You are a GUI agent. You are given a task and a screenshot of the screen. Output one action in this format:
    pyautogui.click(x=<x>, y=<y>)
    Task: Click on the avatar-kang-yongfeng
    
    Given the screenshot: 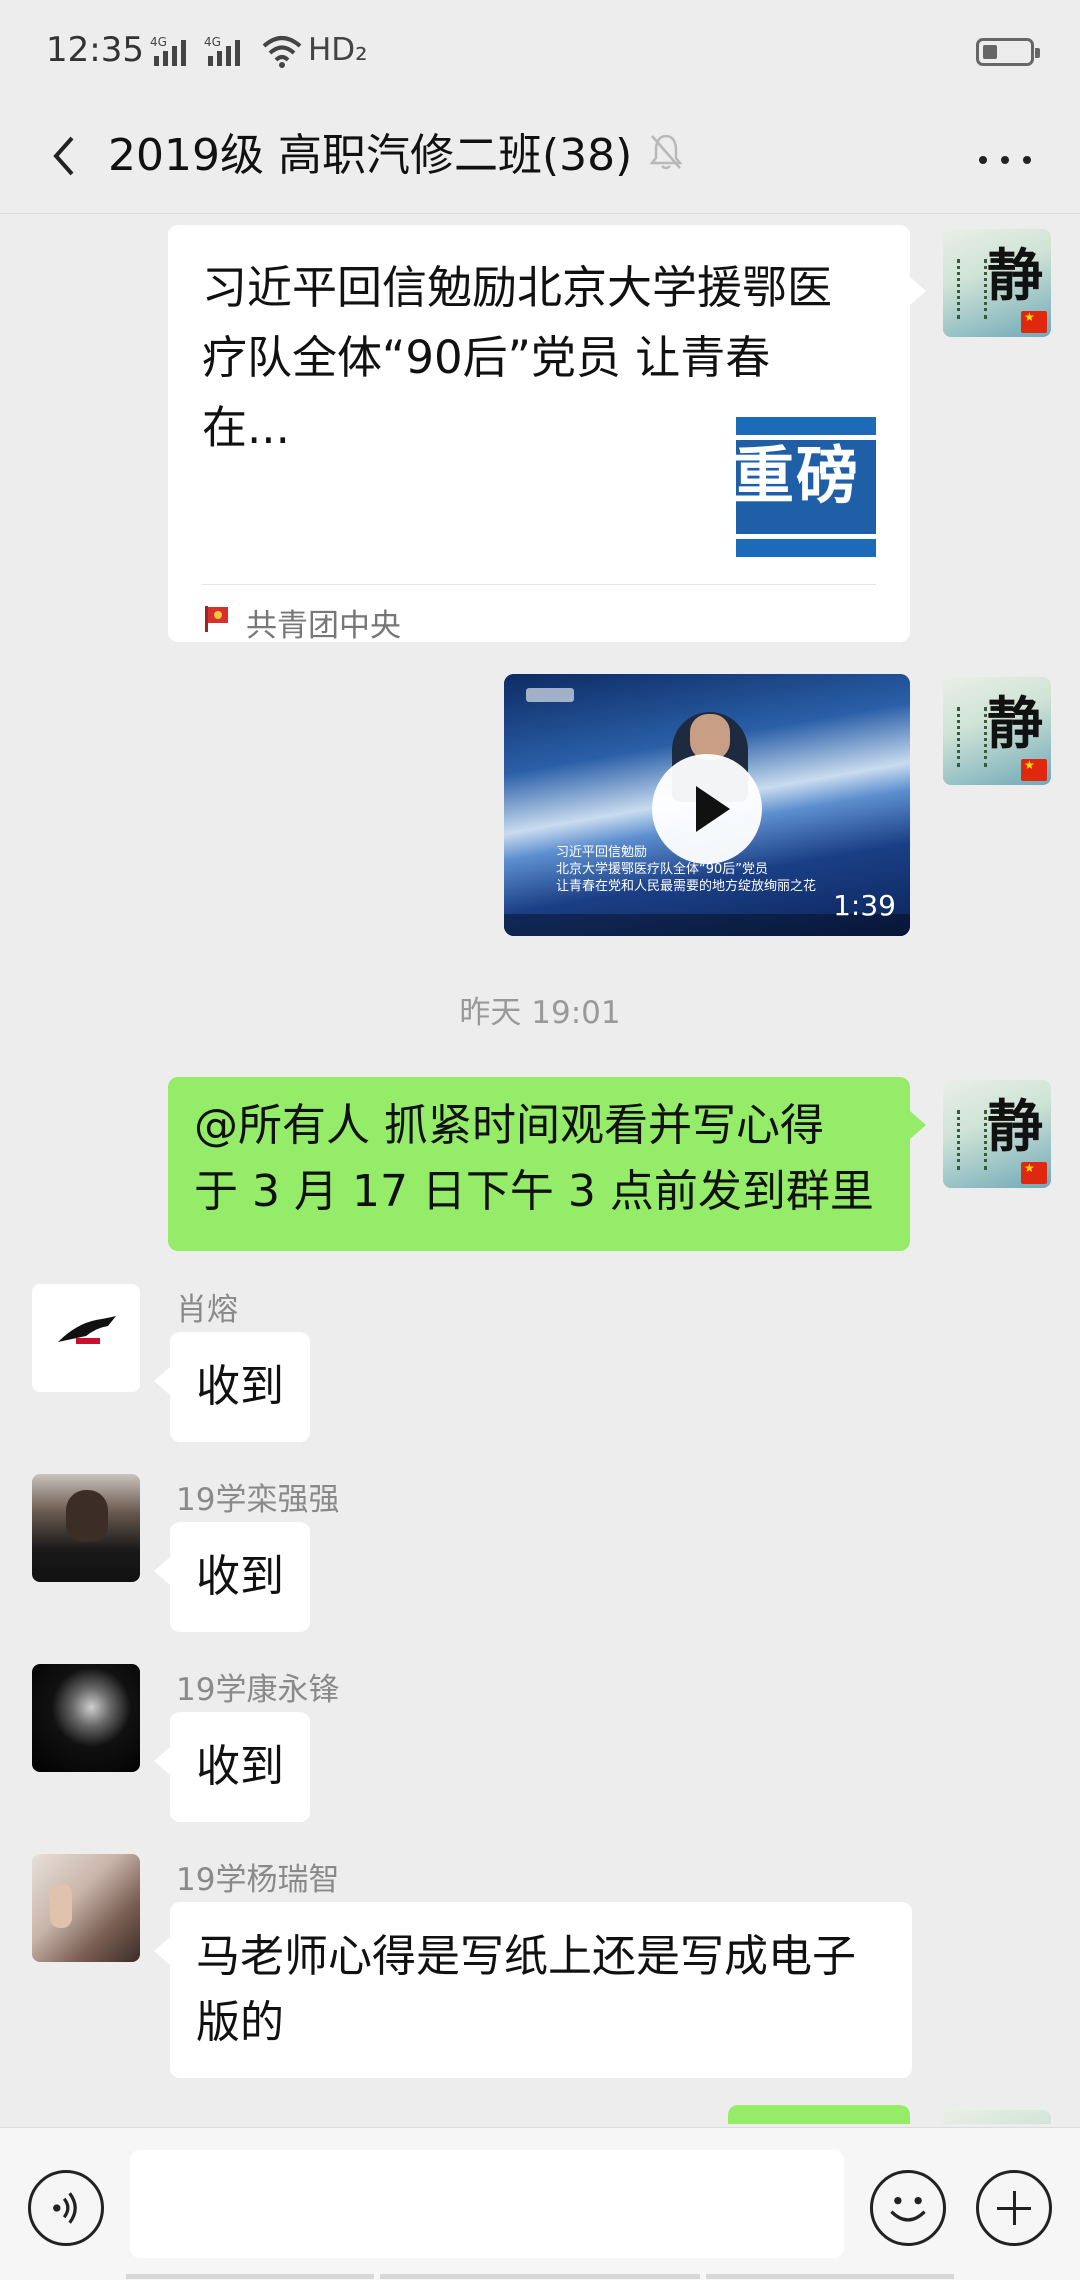 What is the action you would take?
    pyautogui.click(x=86, y=1718)
    